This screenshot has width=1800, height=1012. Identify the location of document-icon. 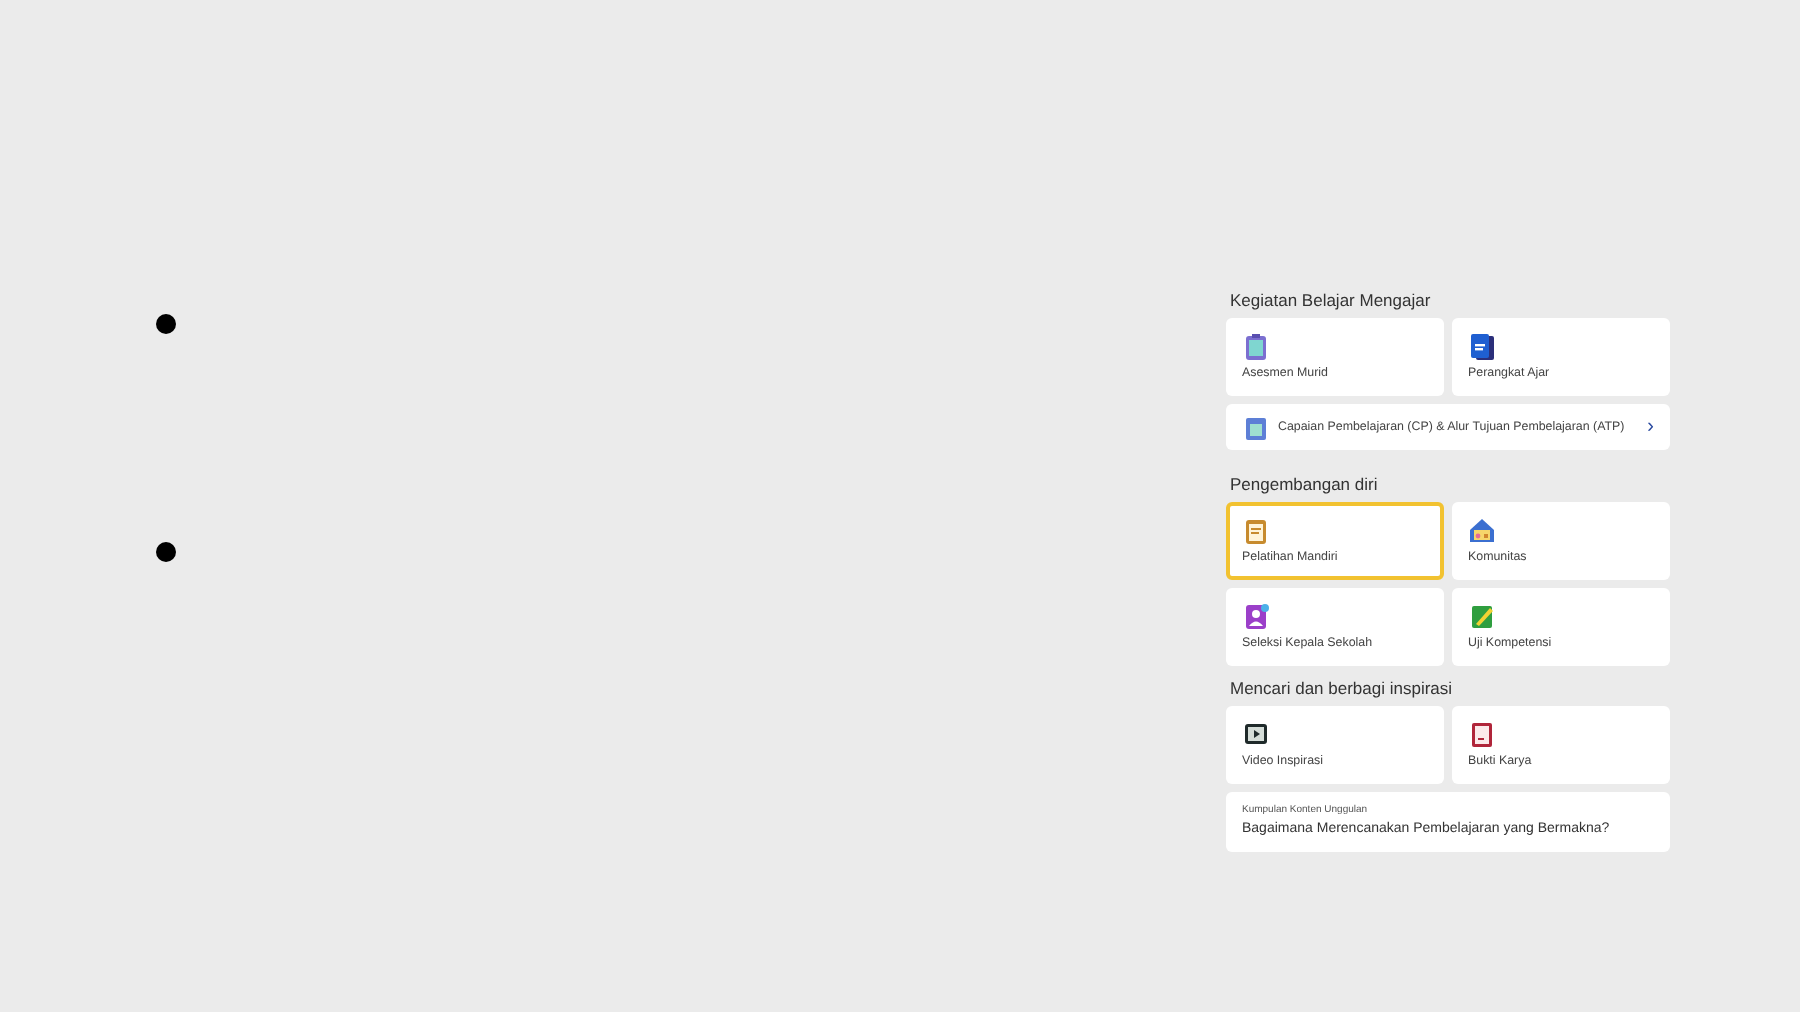
(1482, 734).